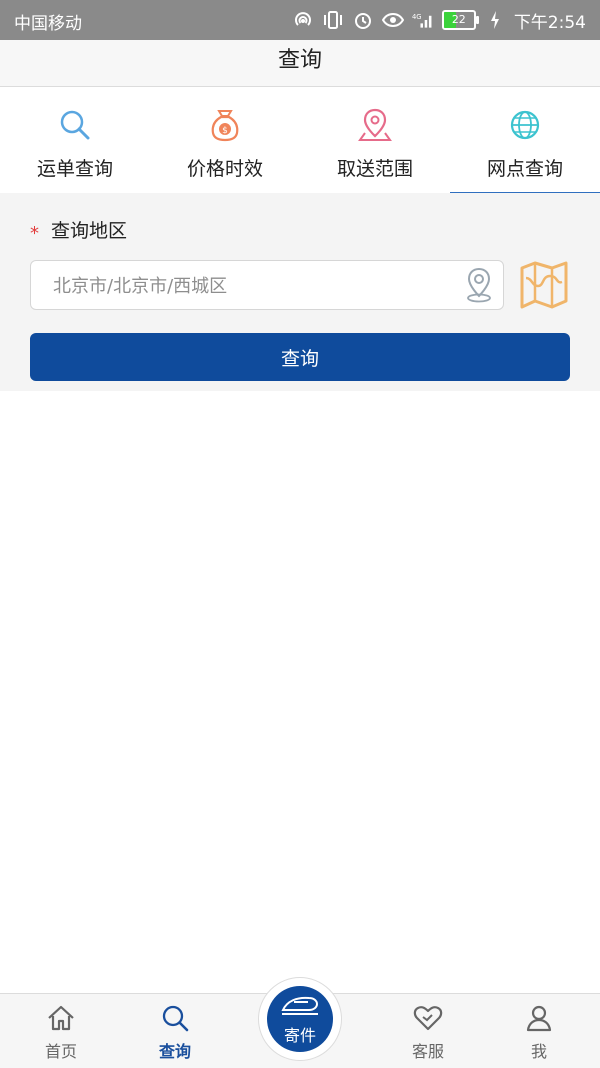 The image size is (600, 1068). Describe the element at coordinates (34, 233) in the screenshot. I see `required-mark: *` at that location.